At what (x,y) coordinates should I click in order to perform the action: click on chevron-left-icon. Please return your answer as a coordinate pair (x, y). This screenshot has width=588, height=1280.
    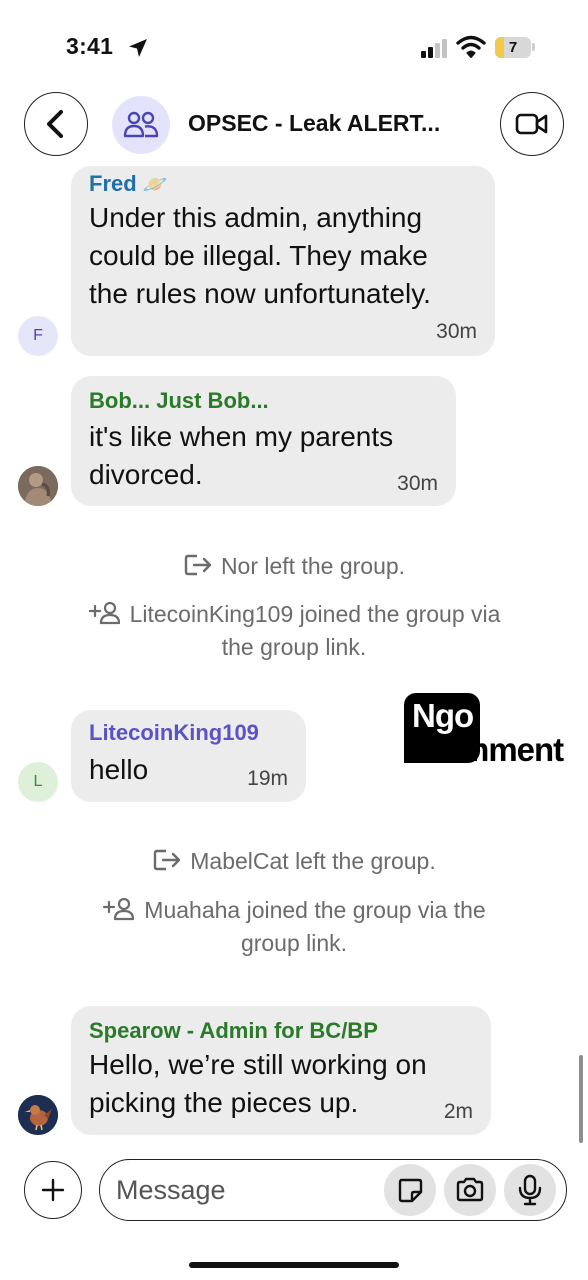
    Looking at the image, I should click on (55, 124).